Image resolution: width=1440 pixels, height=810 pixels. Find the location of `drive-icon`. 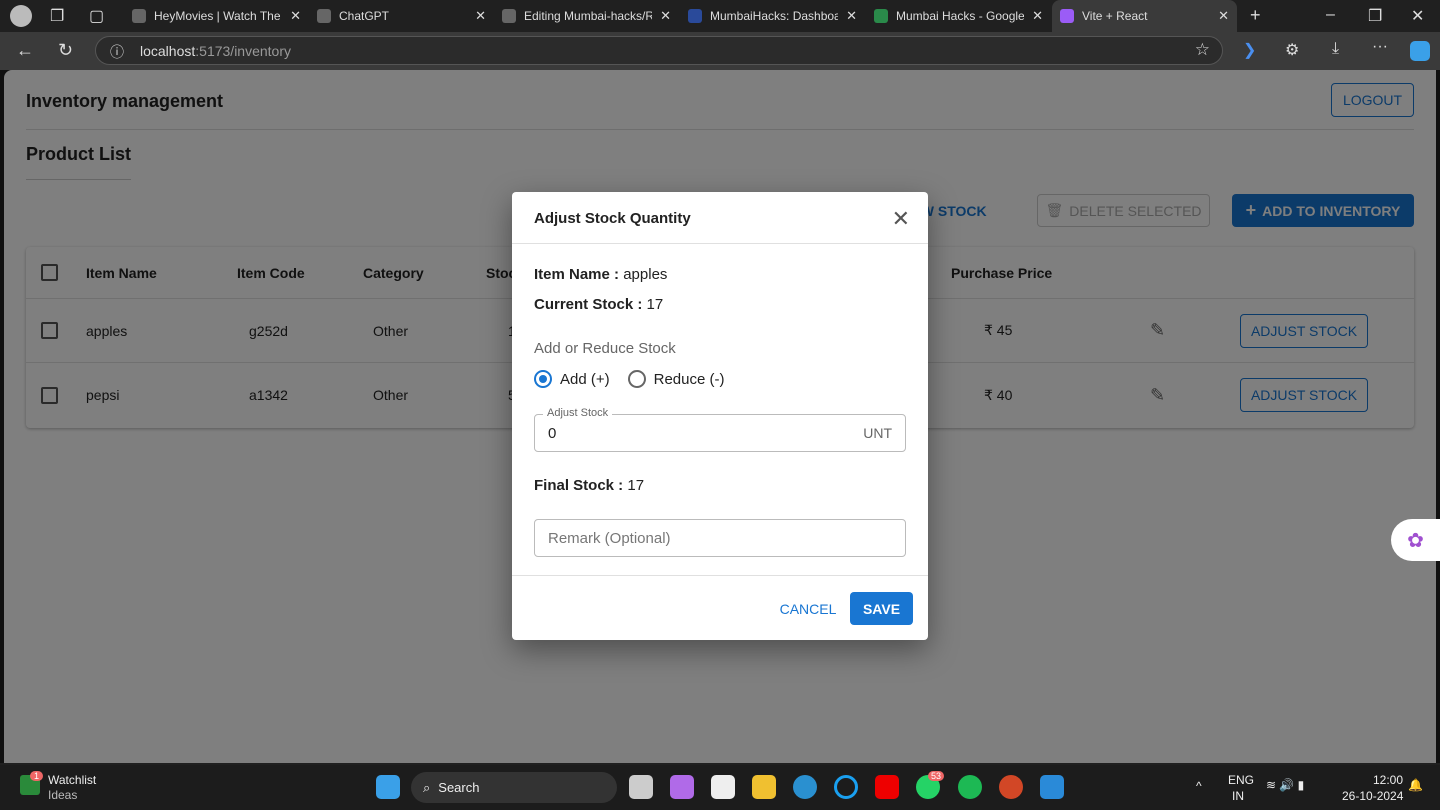

drive-icon is located at coordinates (881, 16).